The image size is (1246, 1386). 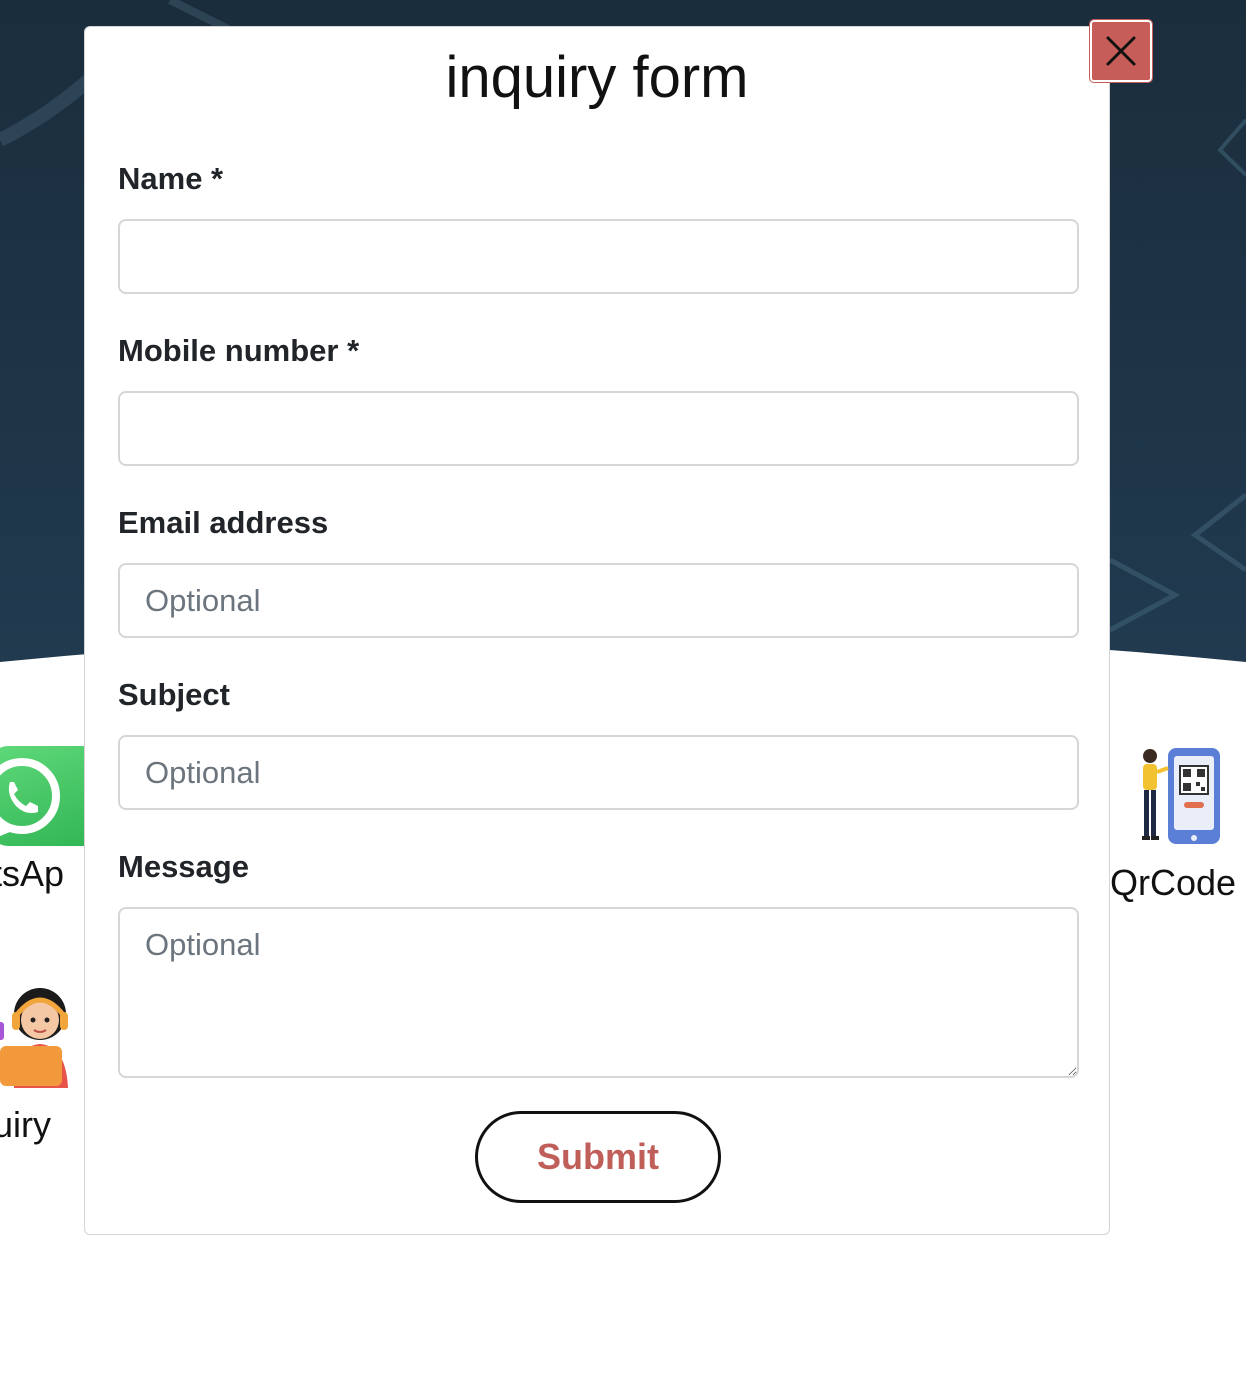 I want to click on close-button, so click(x=1121, y=51).